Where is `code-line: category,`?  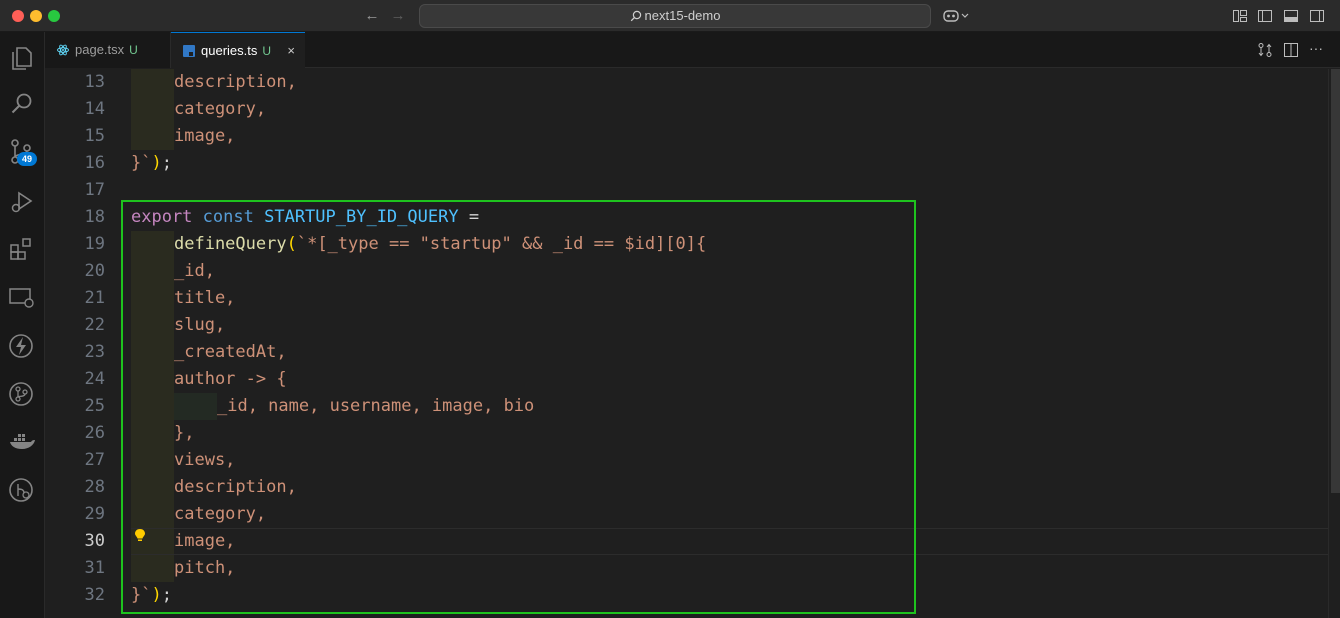
code-line: category, is located at coordinates (220, 109).